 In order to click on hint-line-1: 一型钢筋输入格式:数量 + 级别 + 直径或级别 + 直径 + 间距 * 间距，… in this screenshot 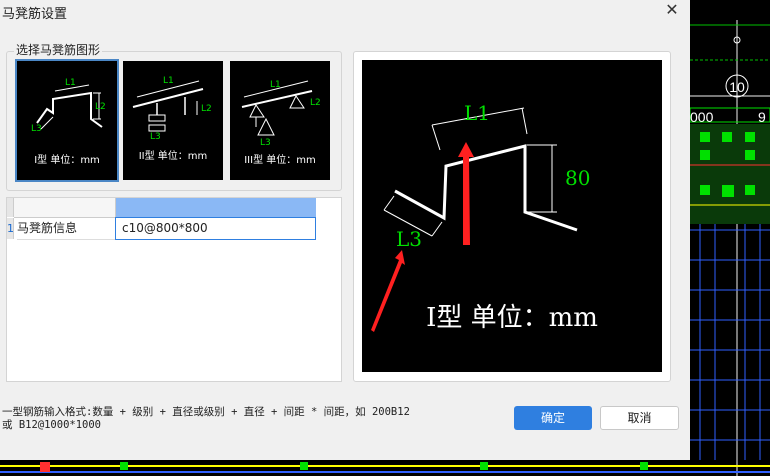, I will do `click(206, 412)`.